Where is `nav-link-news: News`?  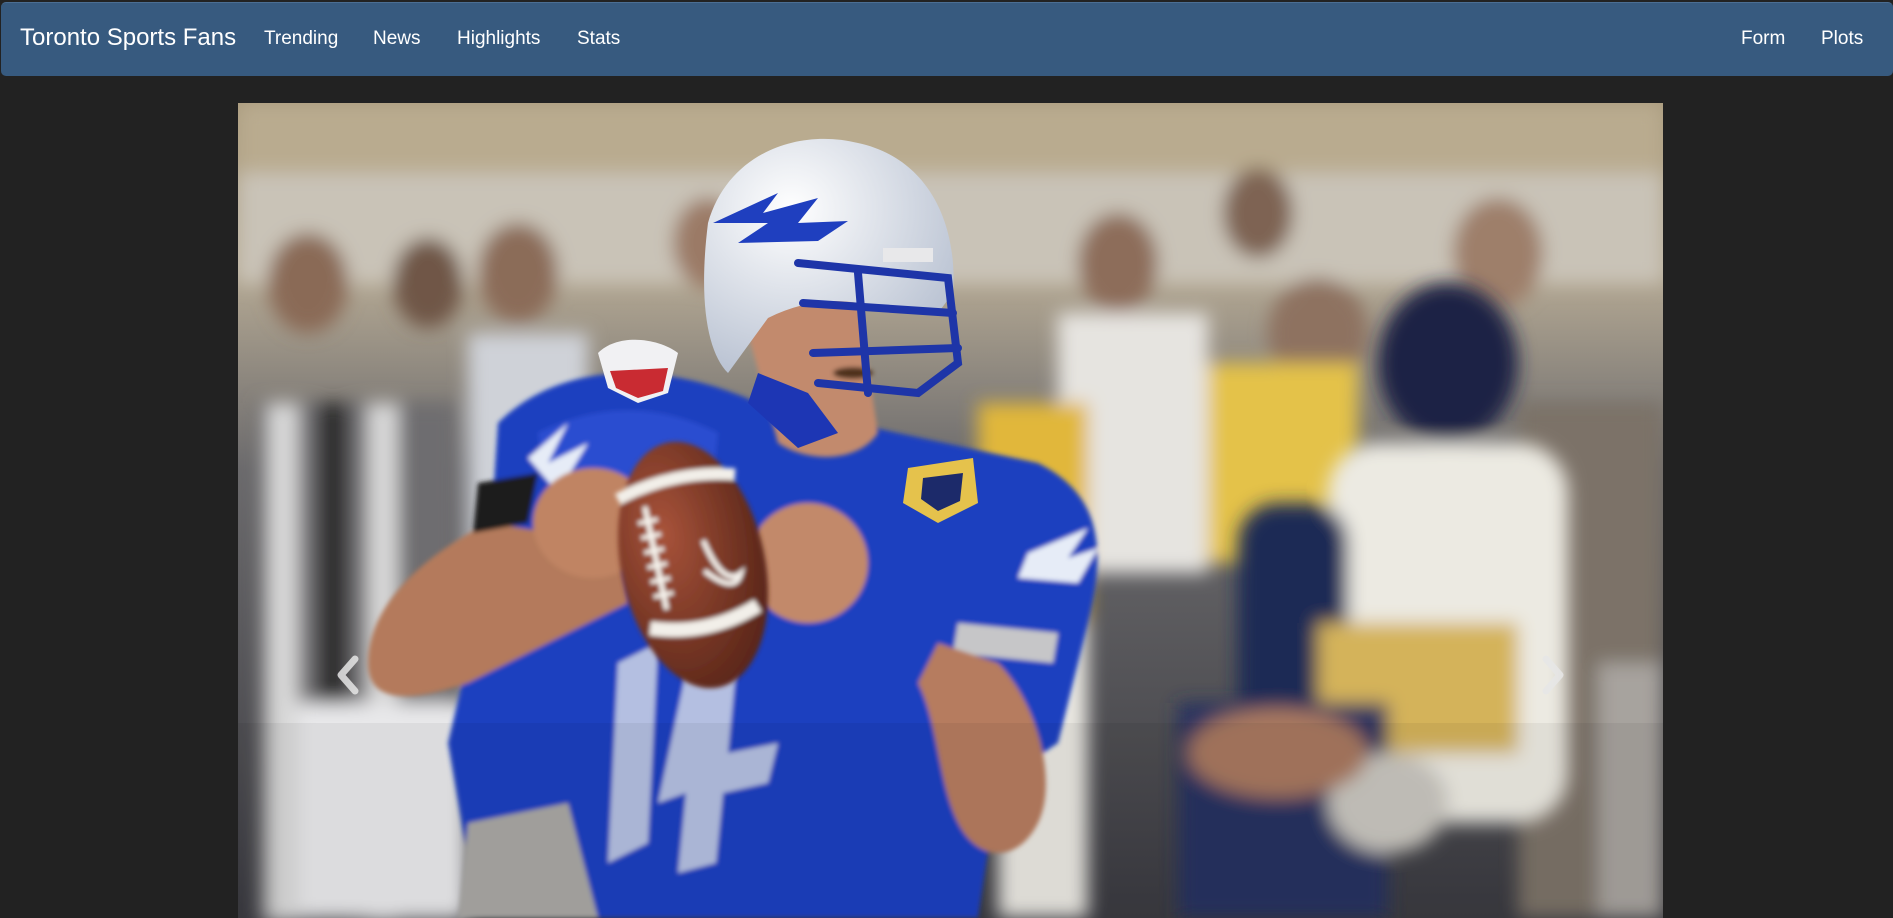
nav-link-news: News is located at coordinates (397, 40).